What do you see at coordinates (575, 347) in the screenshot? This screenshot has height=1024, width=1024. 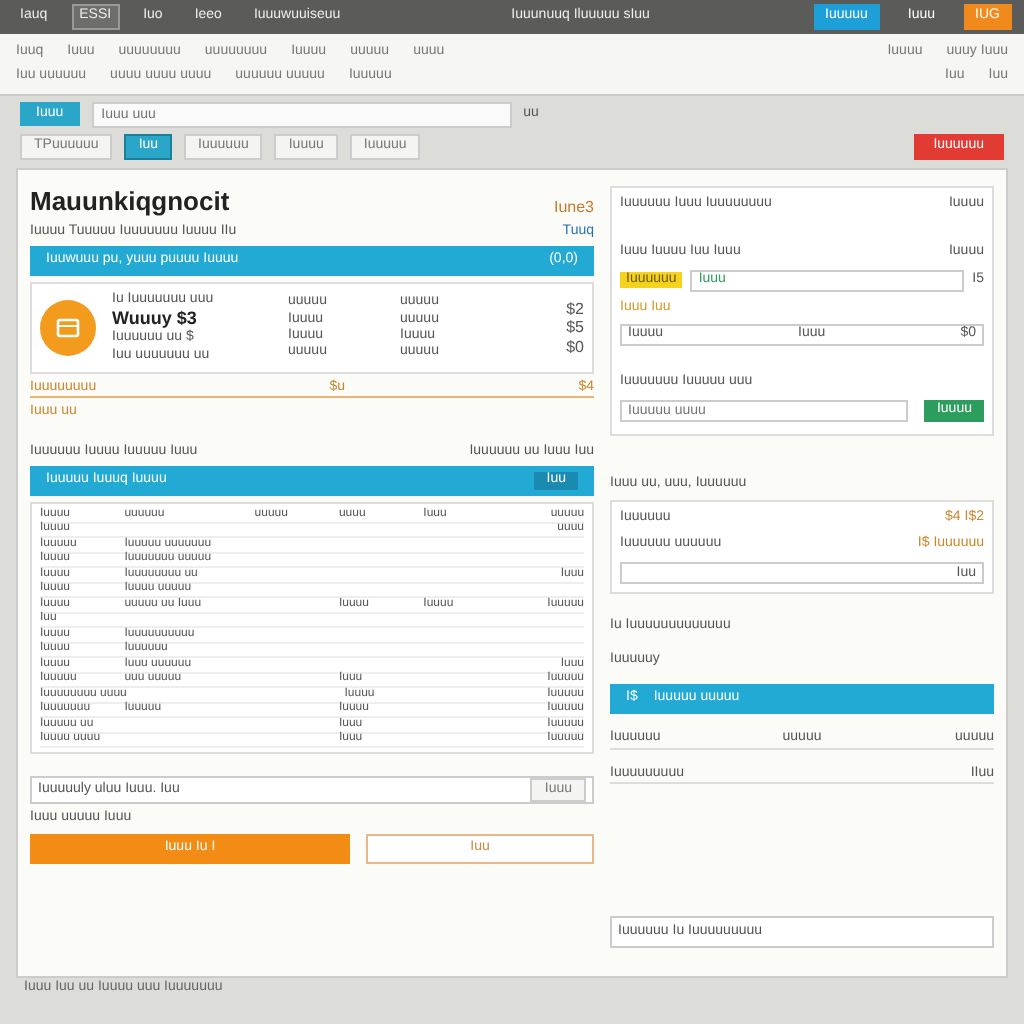 I see `amount: $0` at bounding box center [575, 347].